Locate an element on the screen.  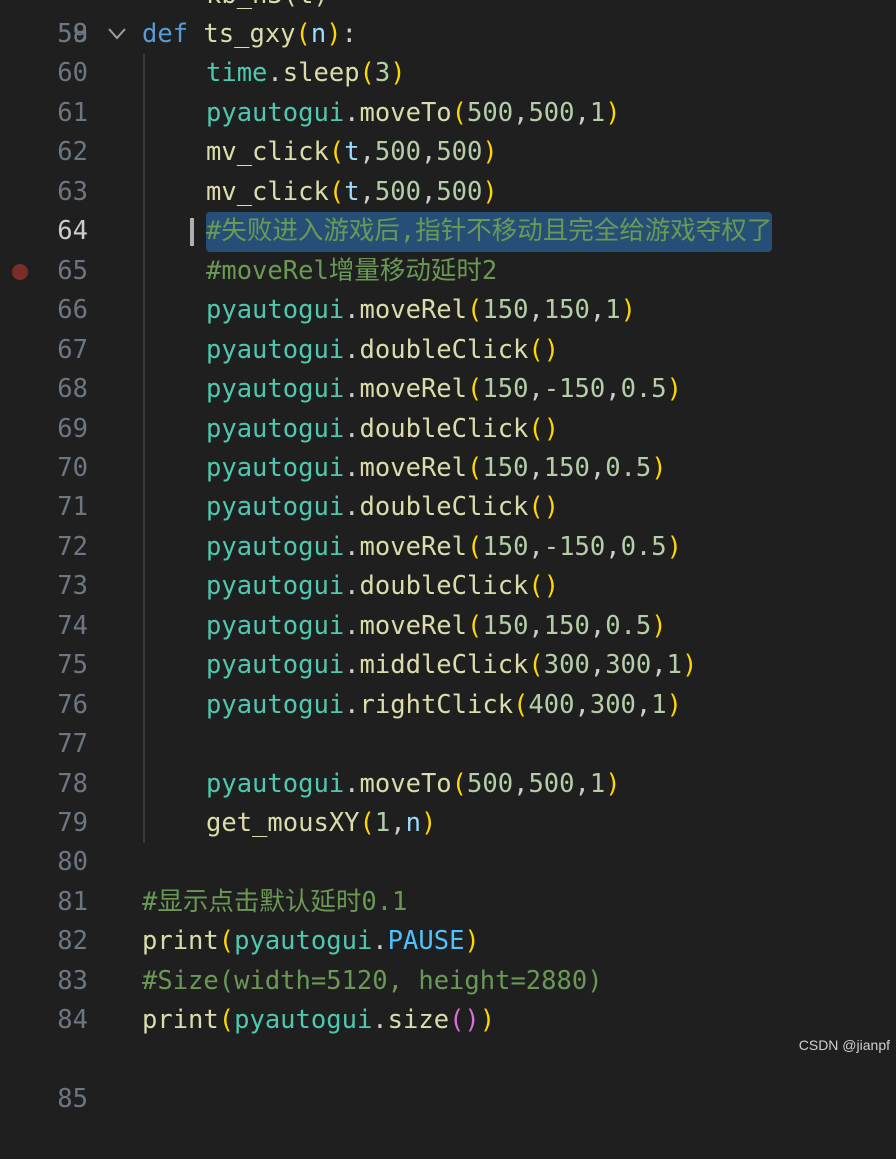
code-line-73: 73 pyautogui.doubleClick() is located at coordinates (448, 586).